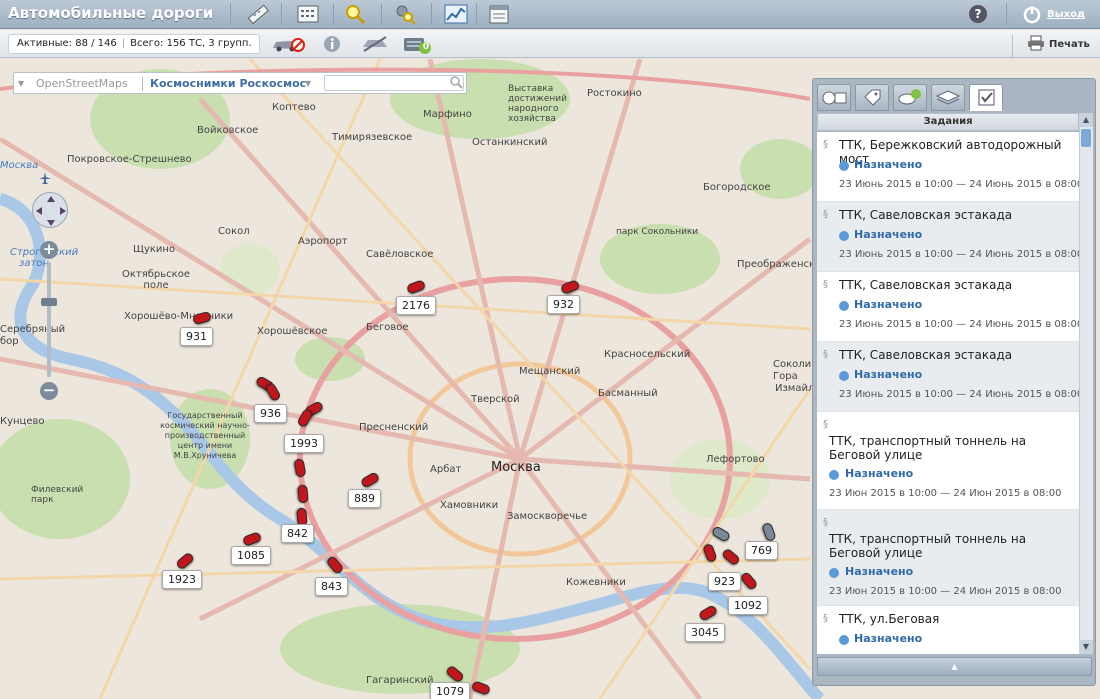  Describe the element at coordinates (1032, 14) in the screenshot. I see `power-icon` at that location.